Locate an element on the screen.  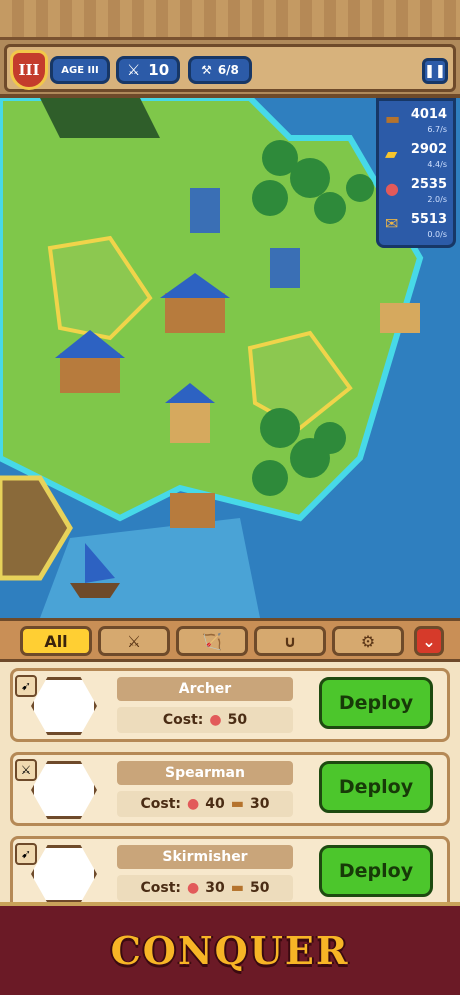
unit-card-spearman: ⚔ Spearman Cost: ● 40 ▬ 30 Deploy is located at coordinates (230, 789).